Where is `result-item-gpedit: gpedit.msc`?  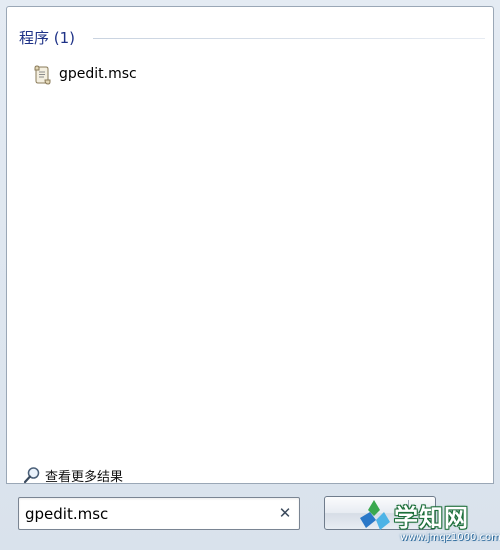
result-item-gpedit: gpedit.msc is located at coordinates (99, 75).